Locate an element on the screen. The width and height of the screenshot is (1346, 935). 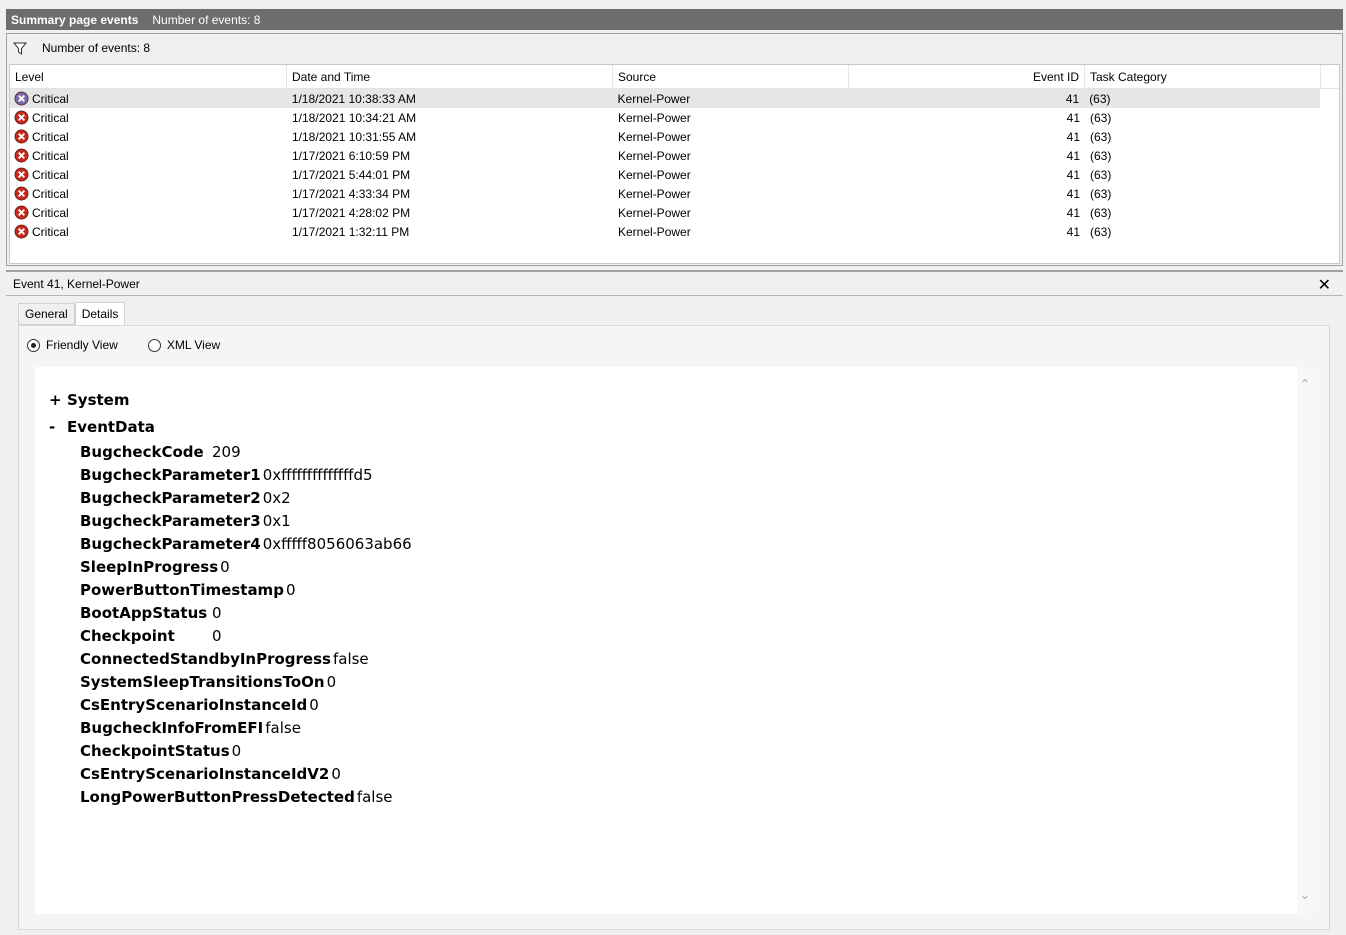
field-name: BugcheckParameter2 is located at coordinates (170, 497).